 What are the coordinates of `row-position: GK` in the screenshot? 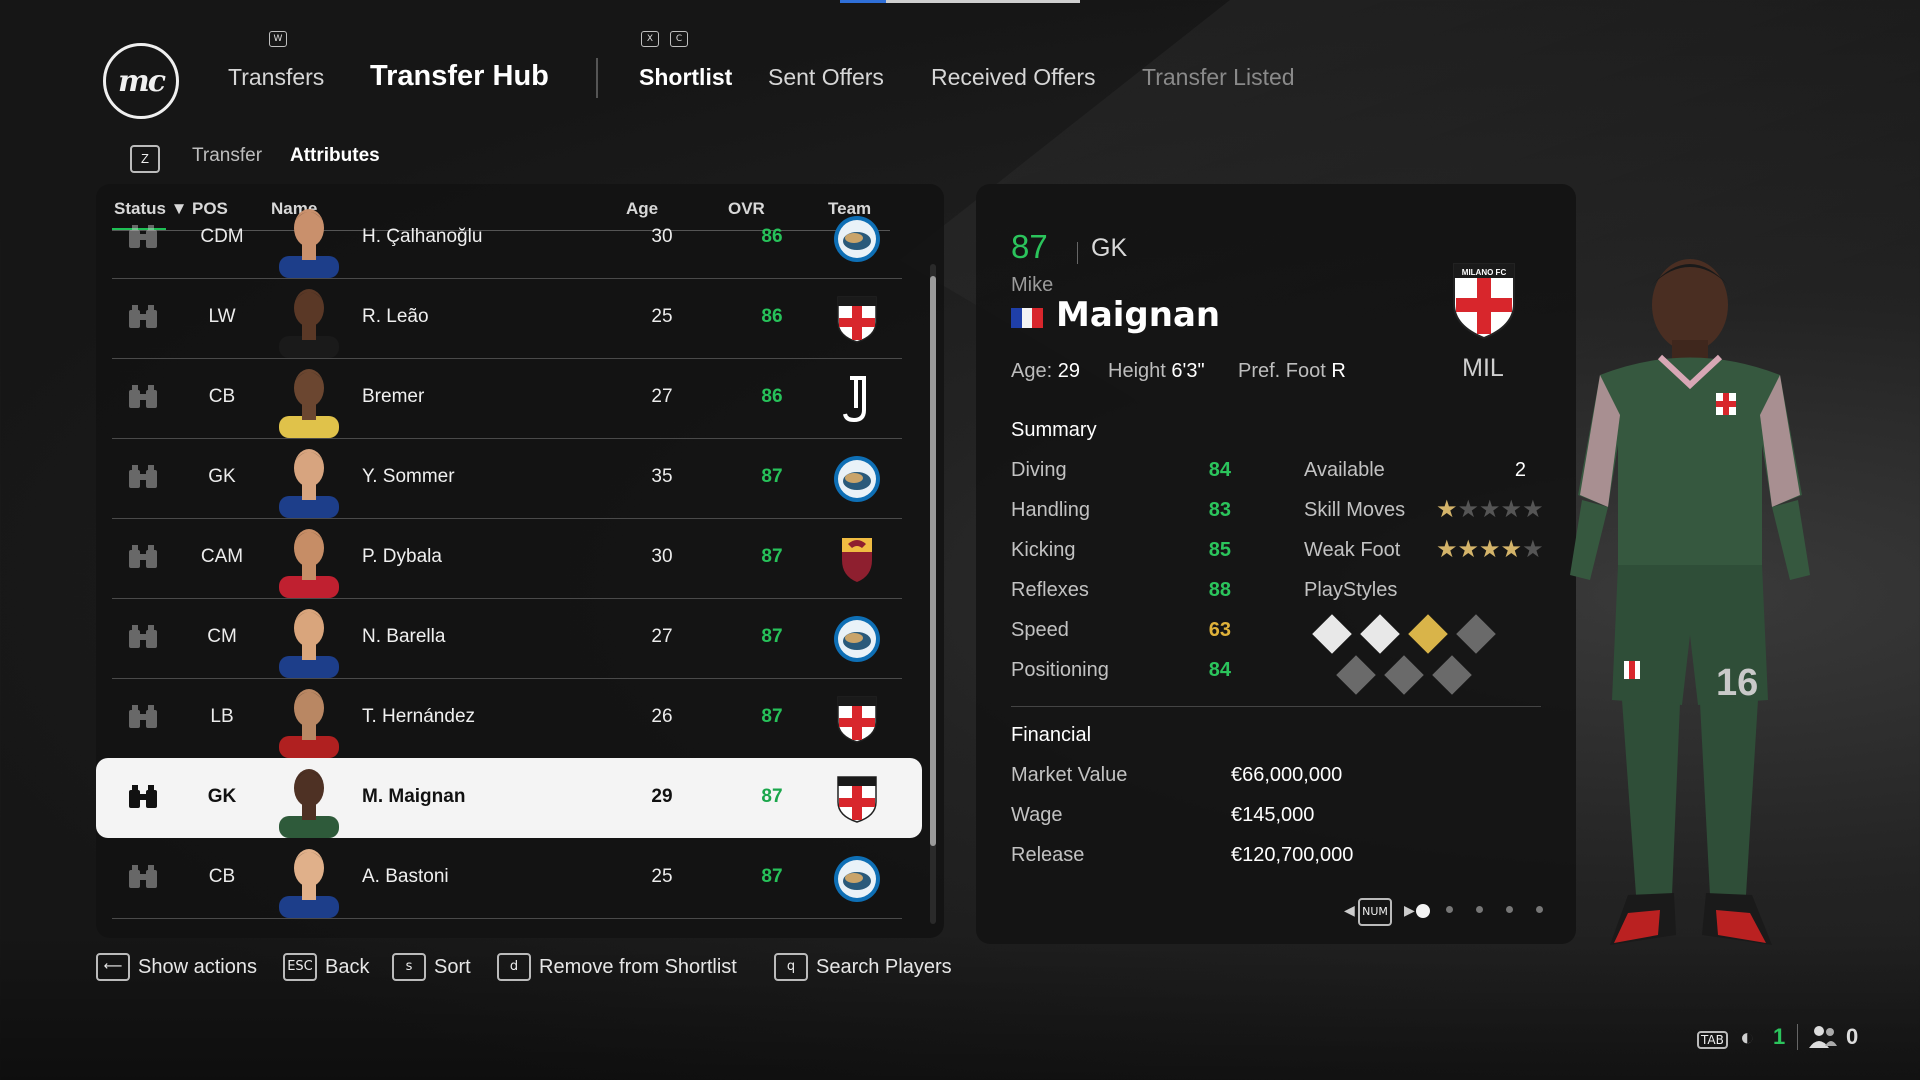 It's located at (222, 476).